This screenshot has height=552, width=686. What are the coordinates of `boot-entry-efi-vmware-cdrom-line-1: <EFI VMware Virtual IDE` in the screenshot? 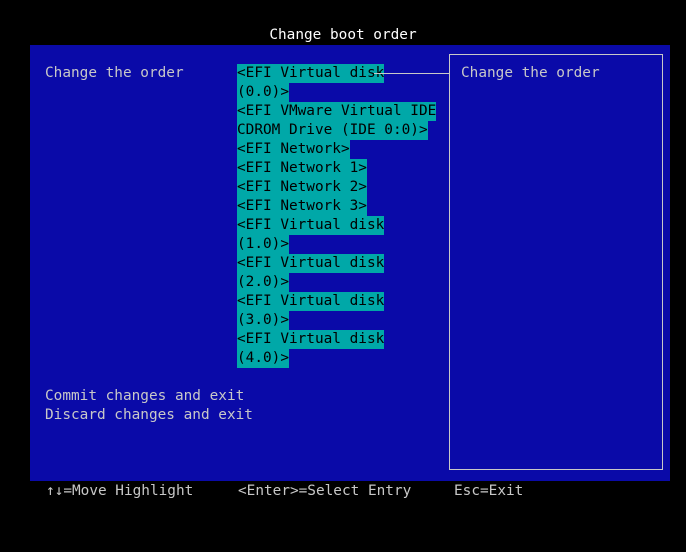 It's located at (337, 111).